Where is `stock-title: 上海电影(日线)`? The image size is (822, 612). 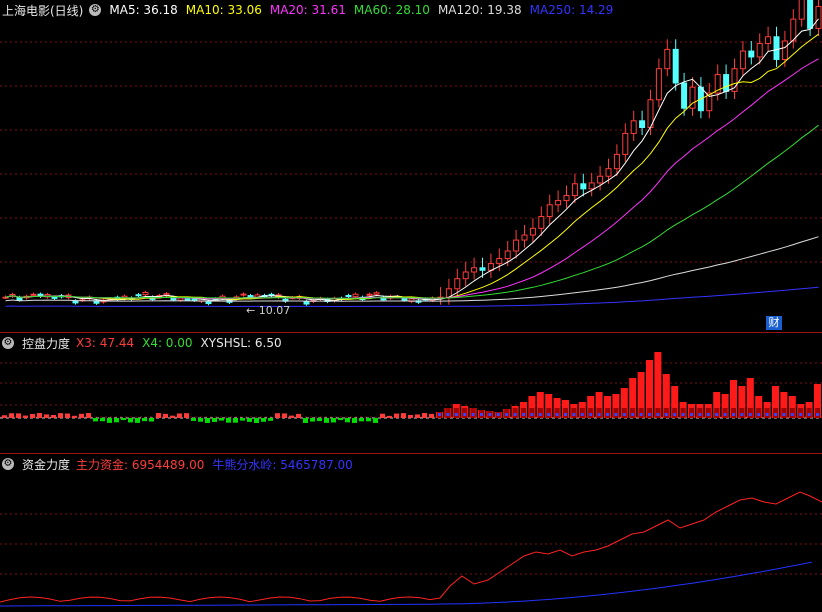
stock-title: 上海电影(日线) is located at coordinates (43, 10).